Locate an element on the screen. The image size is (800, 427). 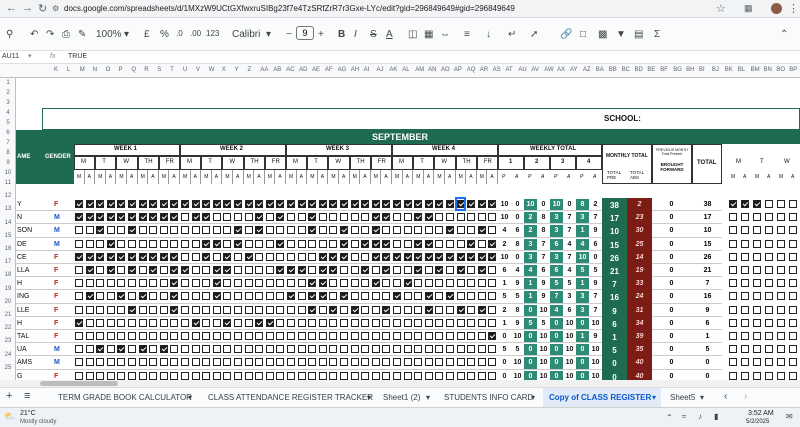
column-header: BB is located at coordinates (613, 70).